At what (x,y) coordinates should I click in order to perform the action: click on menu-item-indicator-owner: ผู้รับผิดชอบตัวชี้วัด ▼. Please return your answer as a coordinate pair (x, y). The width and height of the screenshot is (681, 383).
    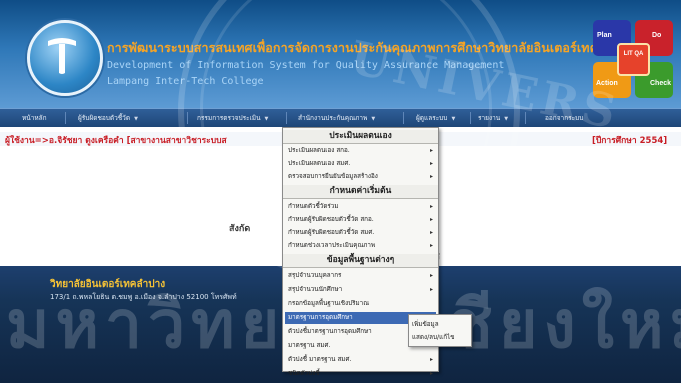
    Looking at the image, I should click on (108, 118).